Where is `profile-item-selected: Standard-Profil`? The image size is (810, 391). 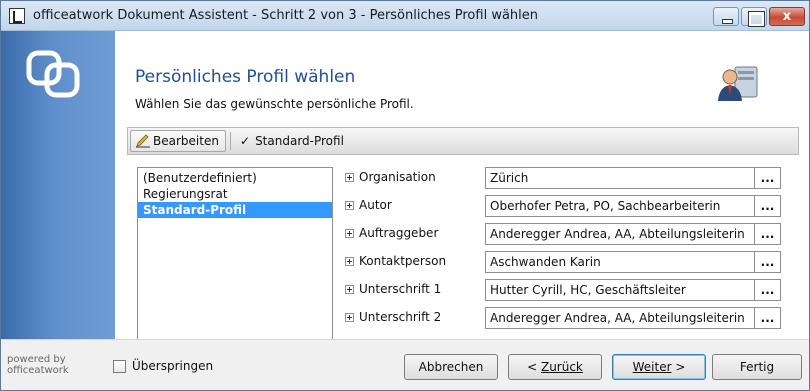 profile-item-selected: Standard-Profil is located at coordinates (235, 210).